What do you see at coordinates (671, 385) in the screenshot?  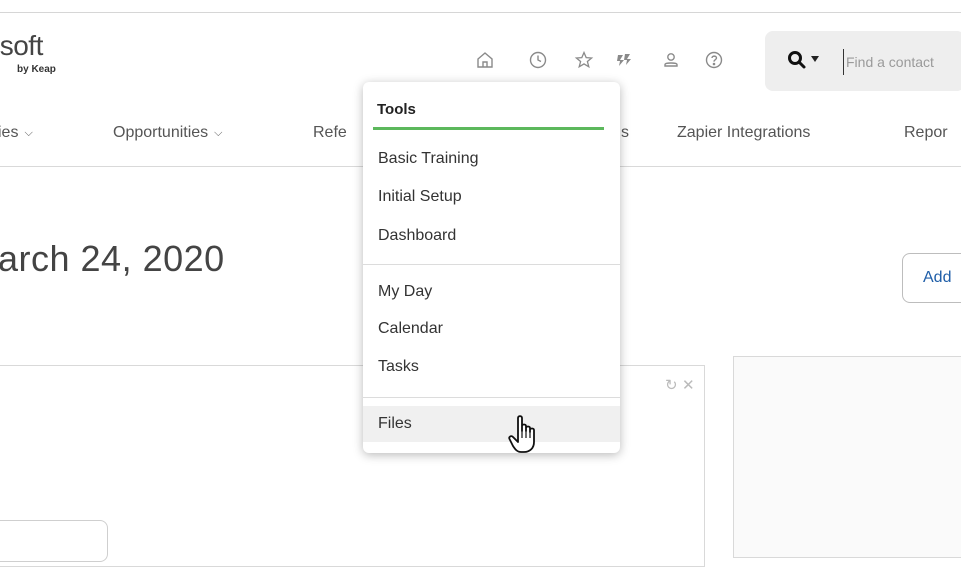 I see `refresh-icon: ↻` at bounding box center [671, 385].